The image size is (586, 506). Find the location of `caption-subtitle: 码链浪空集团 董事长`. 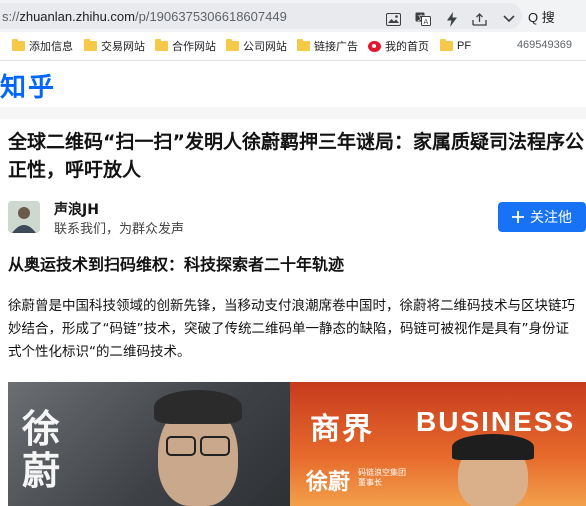

caption-subtitle: 码链浪空集团 董事长 is located at coordinates (382, 478).